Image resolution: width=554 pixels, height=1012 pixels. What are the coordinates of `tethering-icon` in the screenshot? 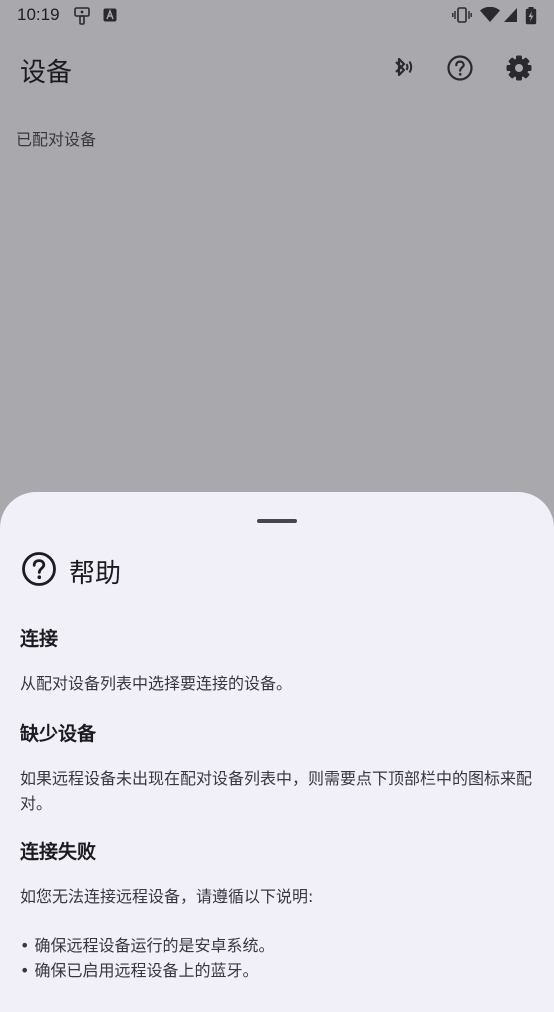 It's located at (82, 16).